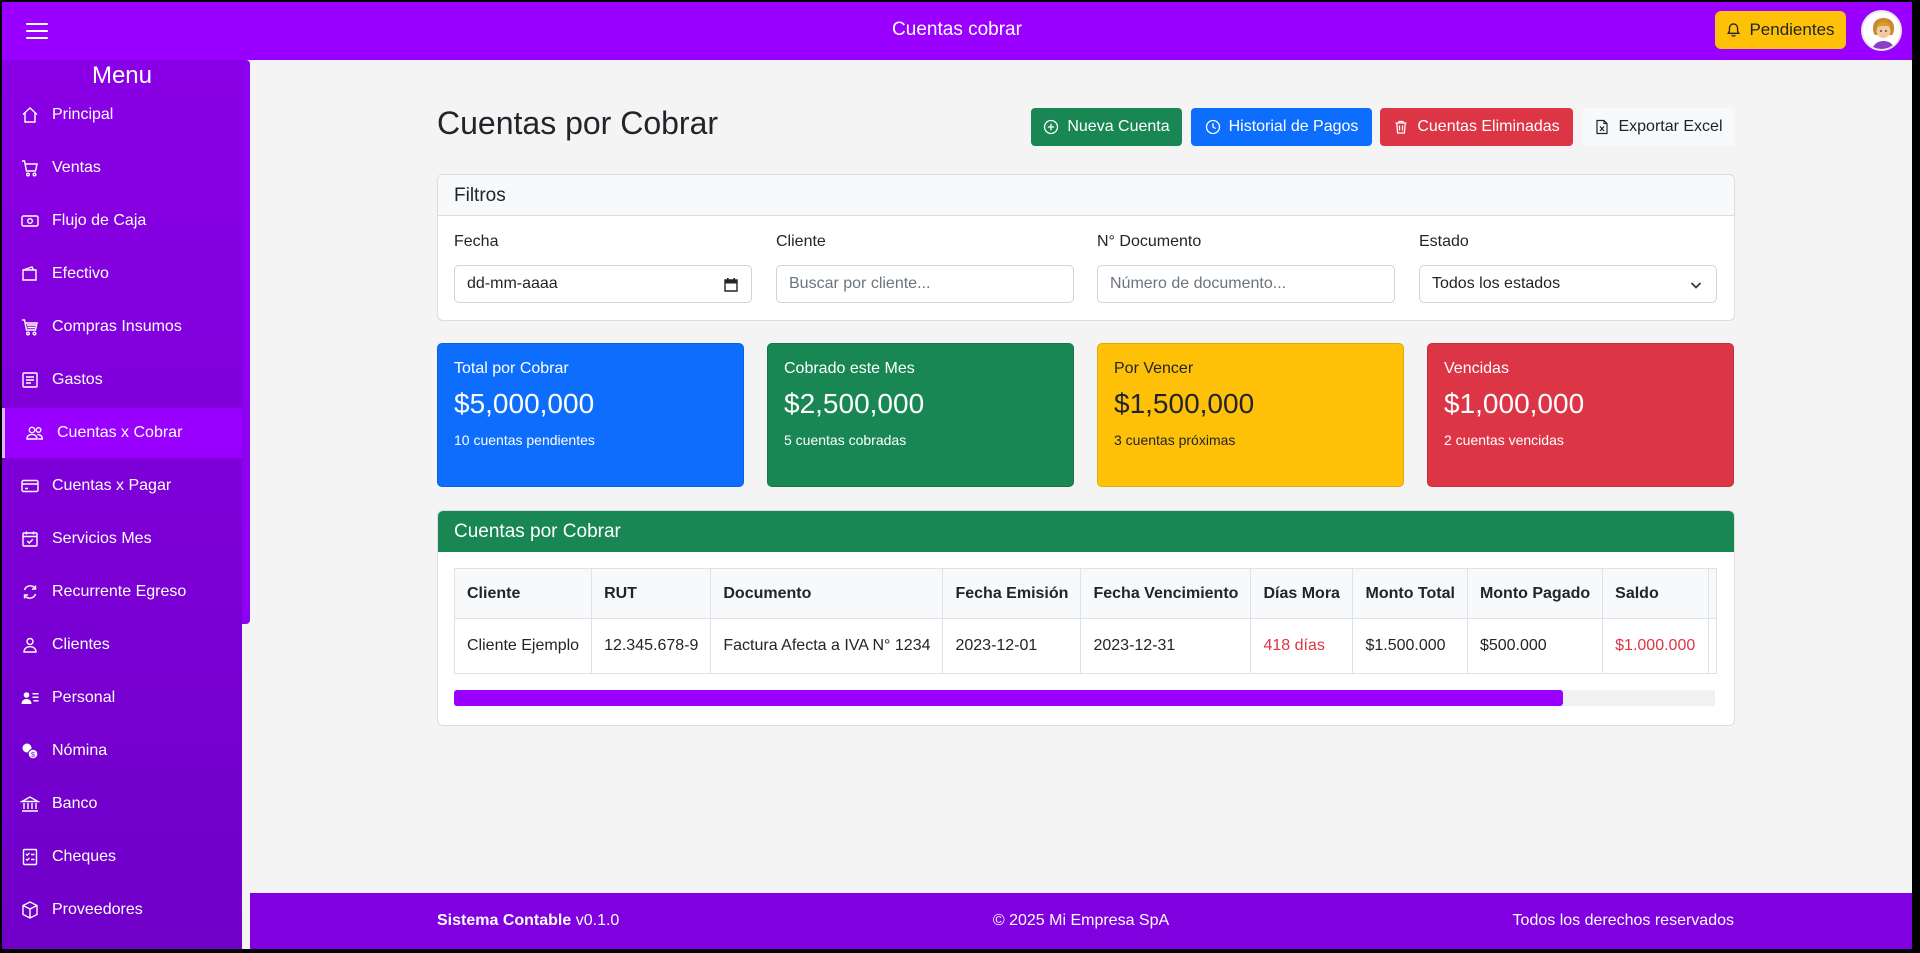  What do you see at coordinates (30, 698) in the screenshot?
I see `person-lines-icon` at bounding box center [30, 698].